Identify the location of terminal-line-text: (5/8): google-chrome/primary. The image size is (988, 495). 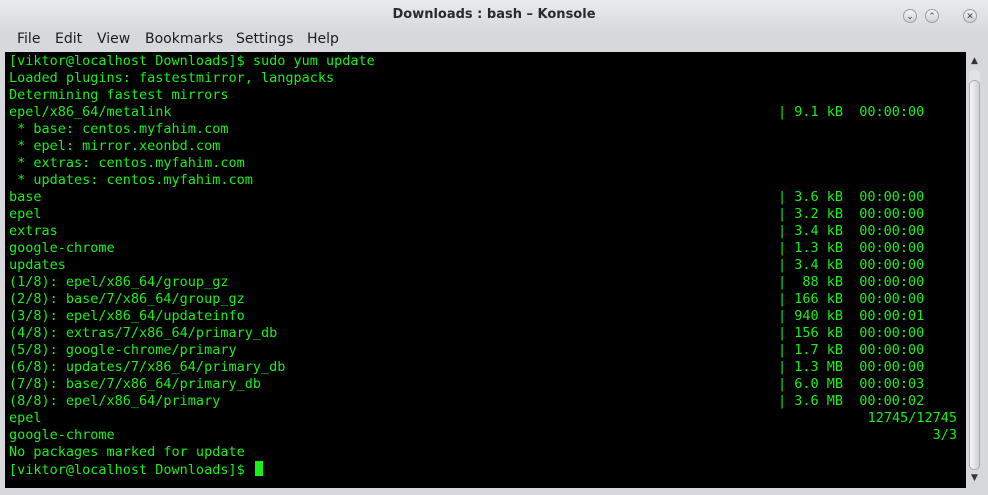
(123, 350).